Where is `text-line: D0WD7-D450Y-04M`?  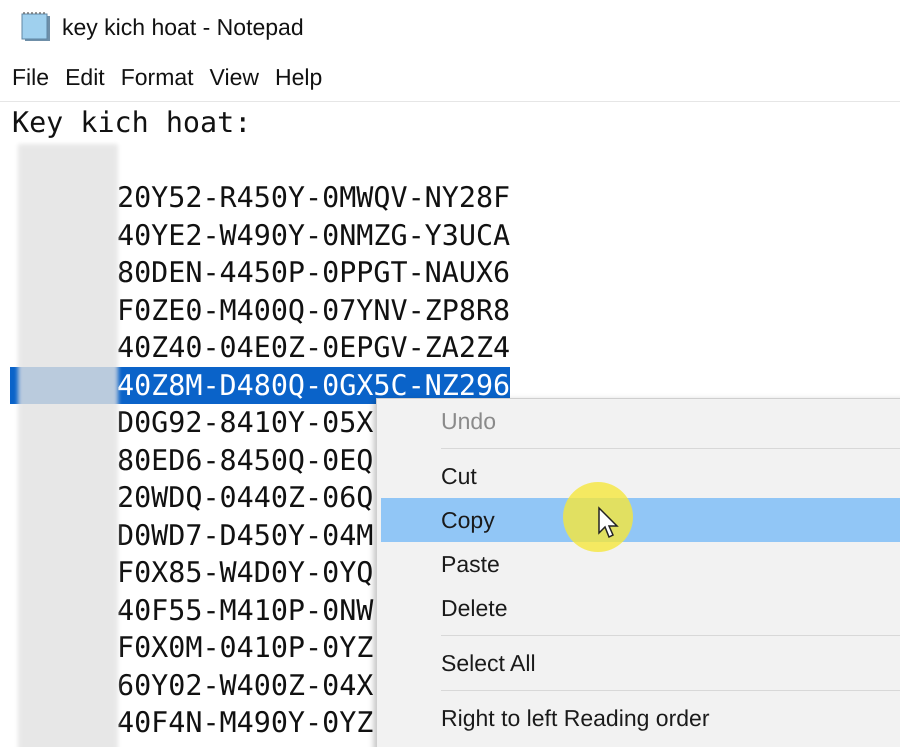 text-line: D0WD7-D450Y-04M is located at coordinates (245, 536).